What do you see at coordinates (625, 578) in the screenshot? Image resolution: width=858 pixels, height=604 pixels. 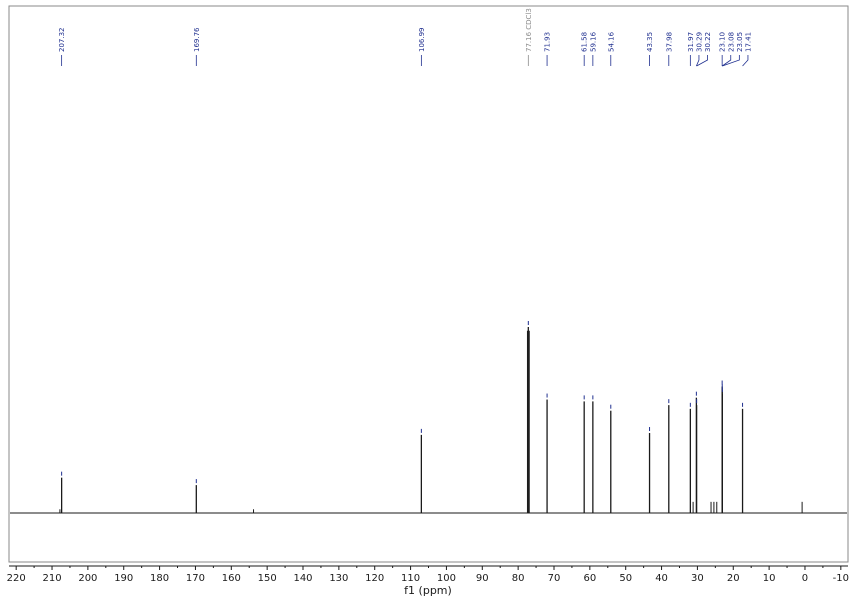 I see `x-tick-label: 50` at bounding box center [625, 578].